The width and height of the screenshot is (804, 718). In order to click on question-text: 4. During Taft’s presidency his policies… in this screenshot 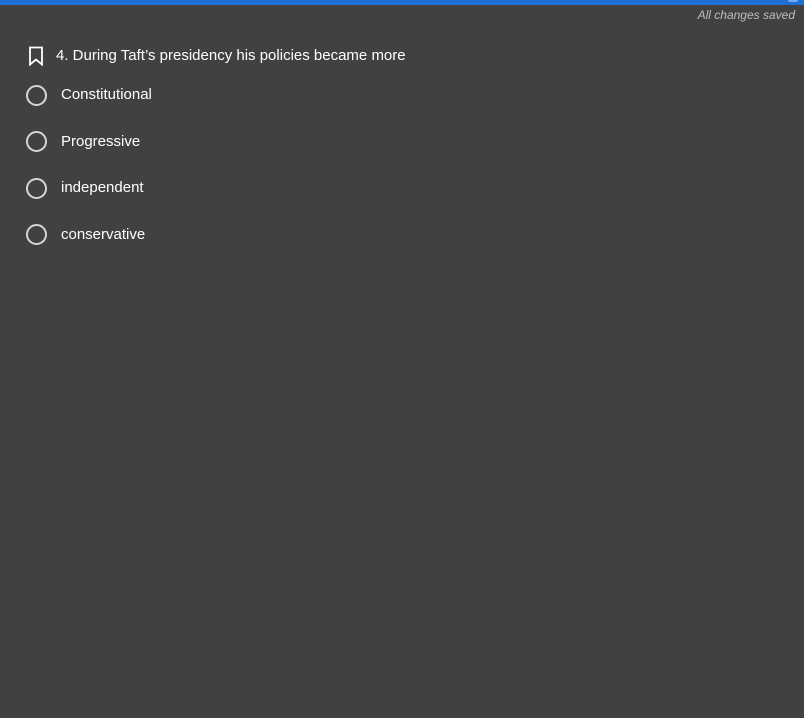, I will do `click(231, 55)`.